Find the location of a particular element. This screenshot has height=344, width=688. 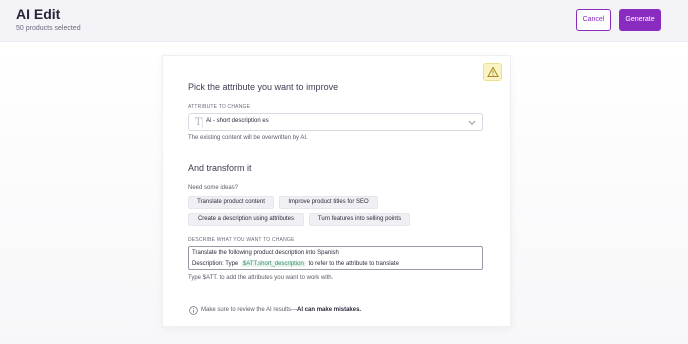

transform-heading: And transform it is located at coordinates (220, 168).